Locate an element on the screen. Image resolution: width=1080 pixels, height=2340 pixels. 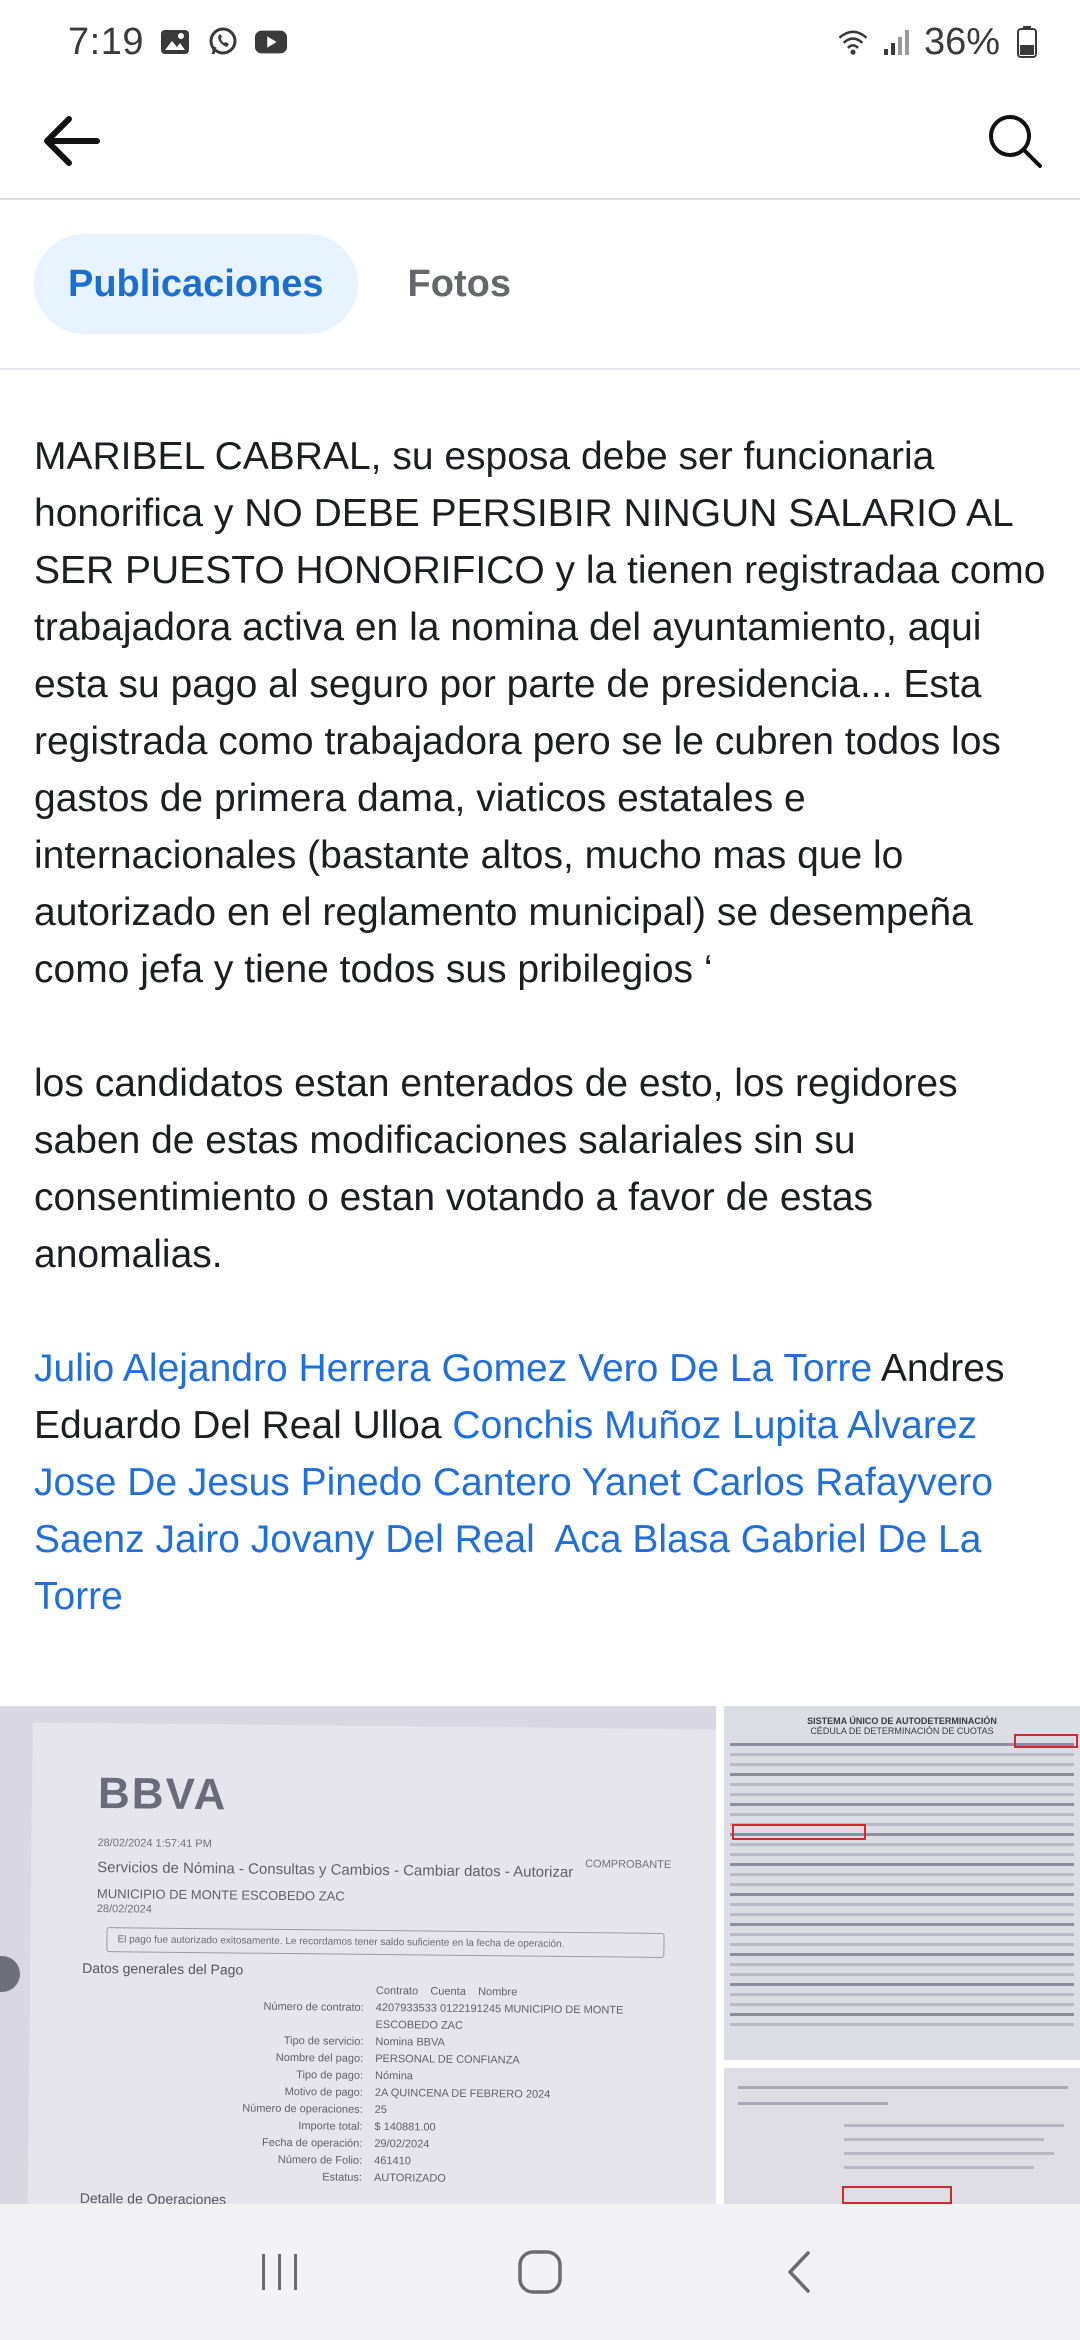
status-bar: 7:19 36% is located at coordinates (540, 42).